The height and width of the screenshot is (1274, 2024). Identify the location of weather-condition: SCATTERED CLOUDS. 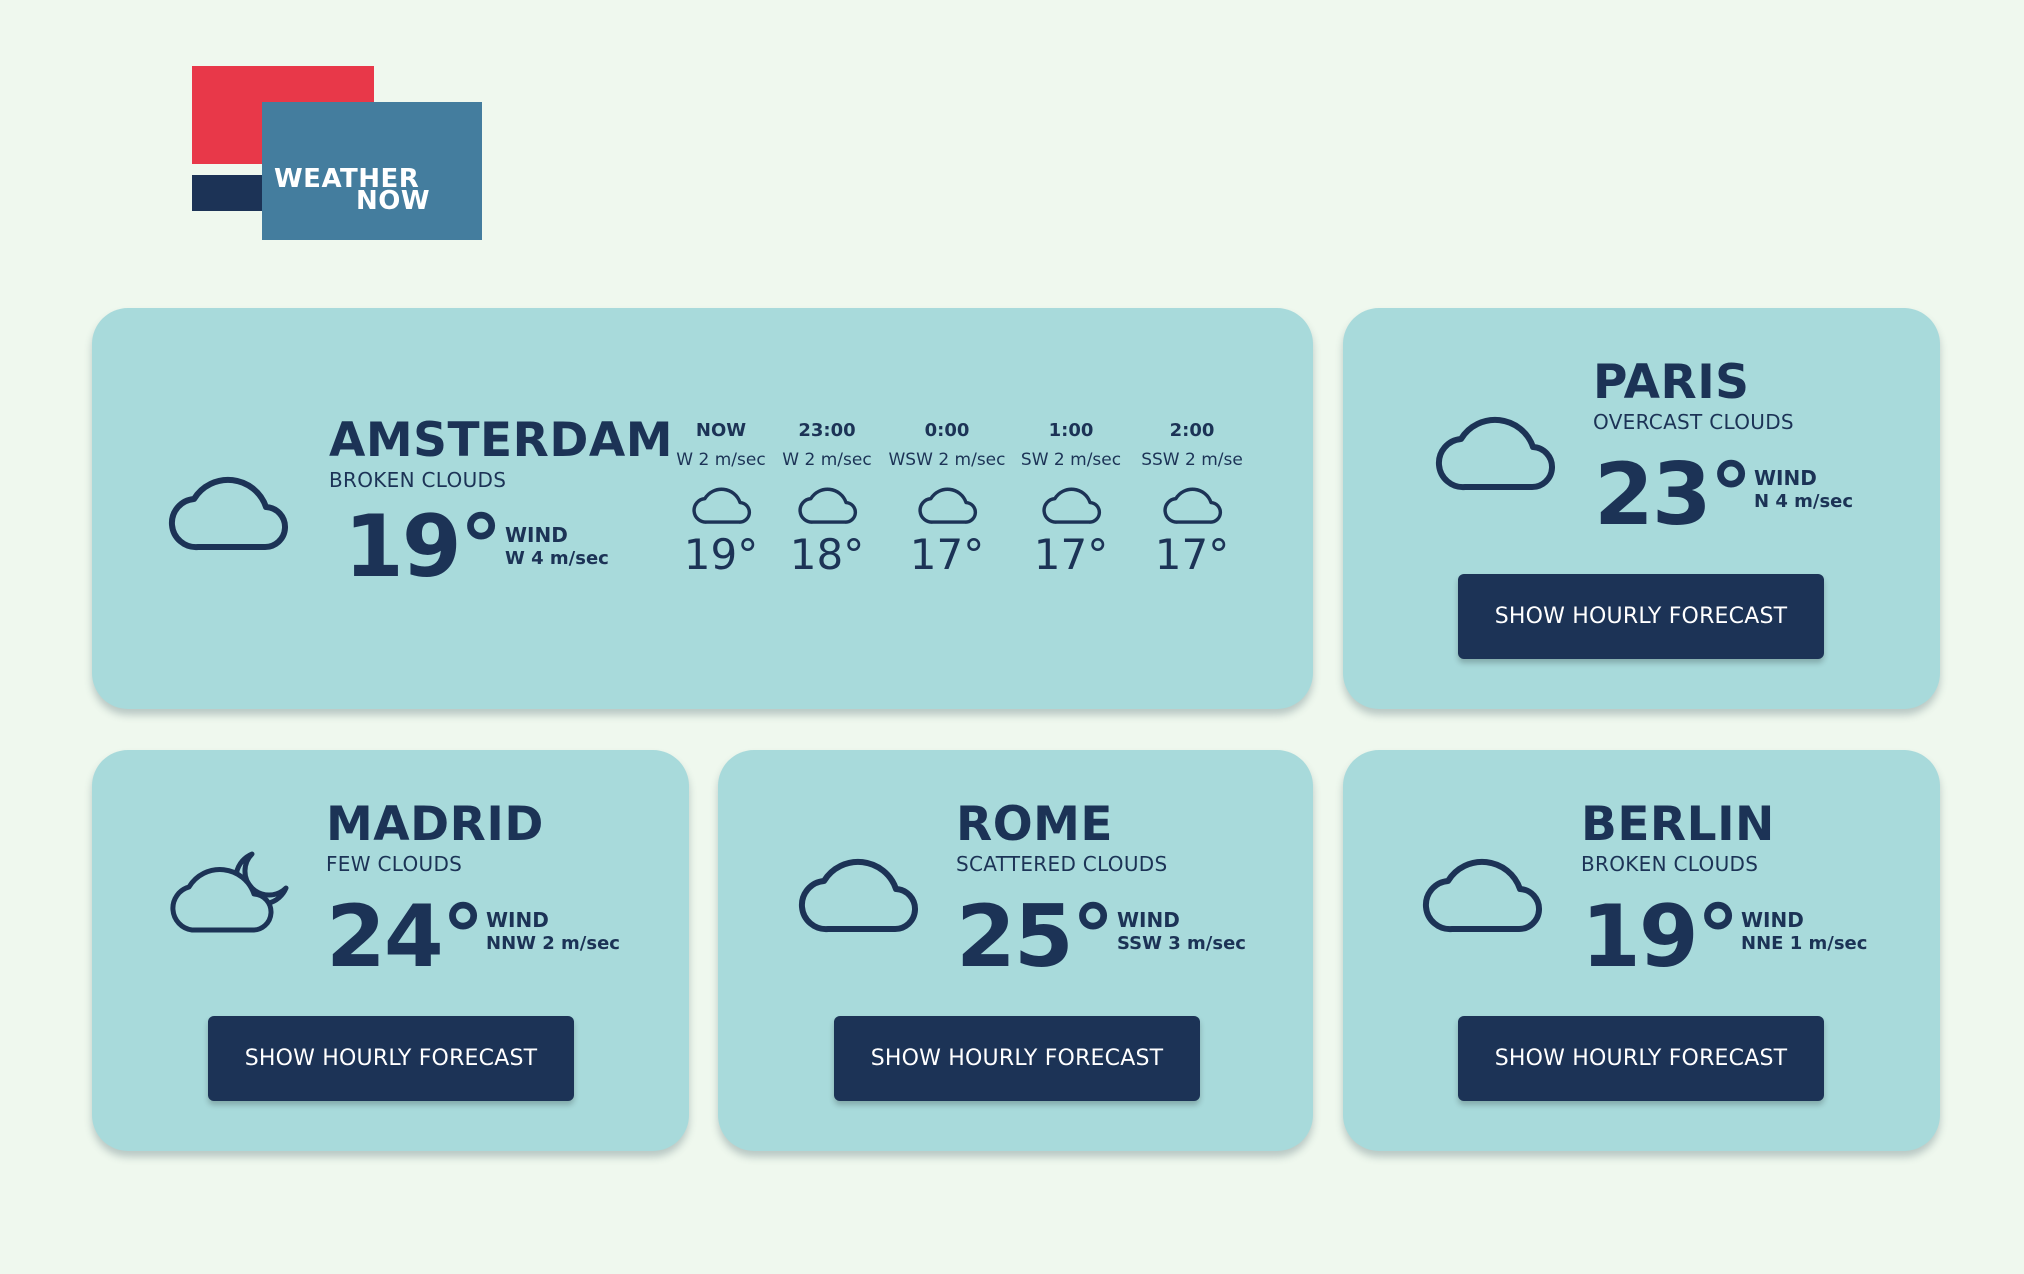
(1062, 864).